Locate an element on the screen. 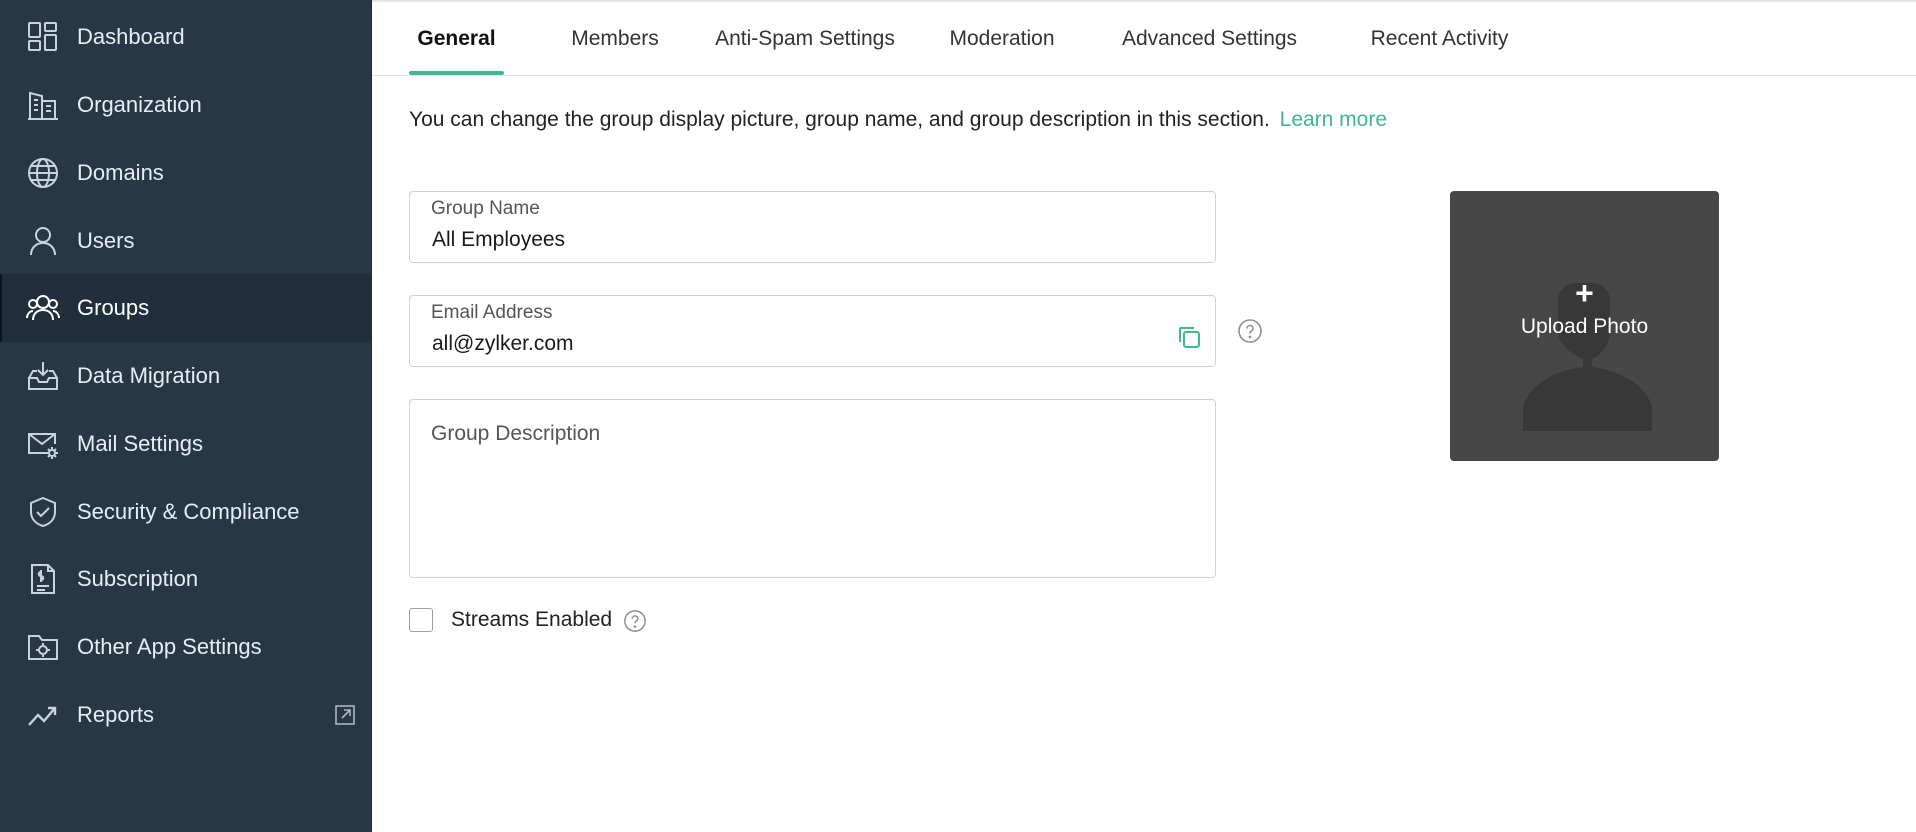 This screenshot has height=832, width=1916. copy-icon is located at coordinates (1189, 337).